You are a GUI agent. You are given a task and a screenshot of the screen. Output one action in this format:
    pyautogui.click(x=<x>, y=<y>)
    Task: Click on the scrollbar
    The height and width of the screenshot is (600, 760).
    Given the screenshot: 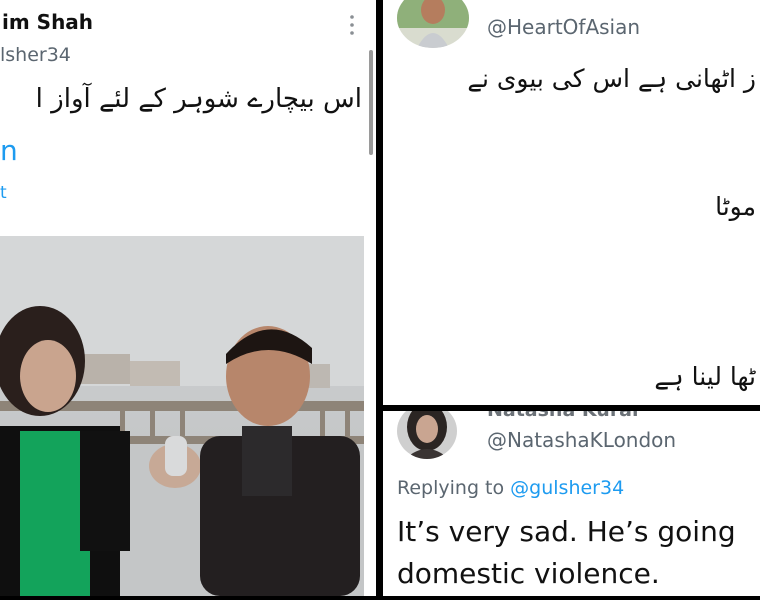 What is the action you would take?
    pyautogui.click(x=371, y=102)
    